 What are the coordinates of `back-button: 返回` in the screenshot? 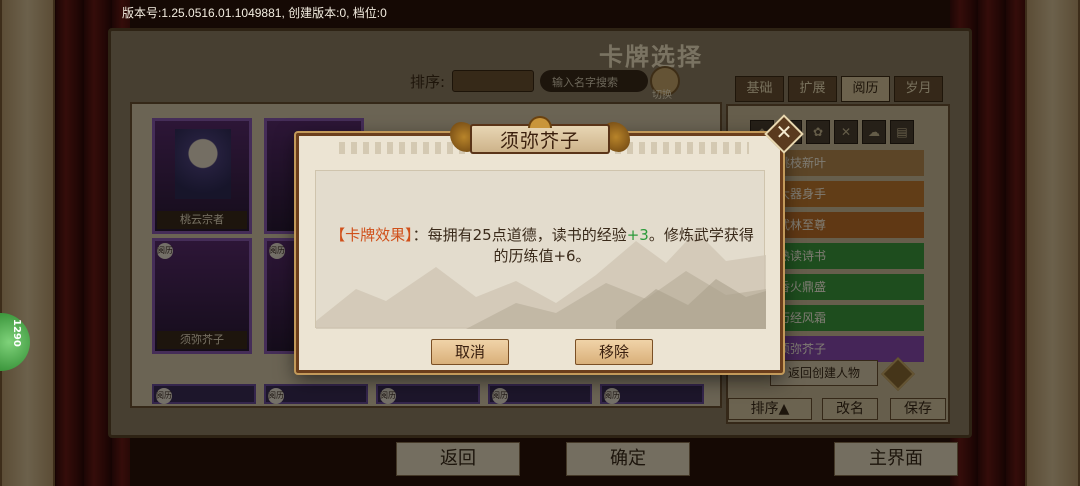 It's located at (458, 459).